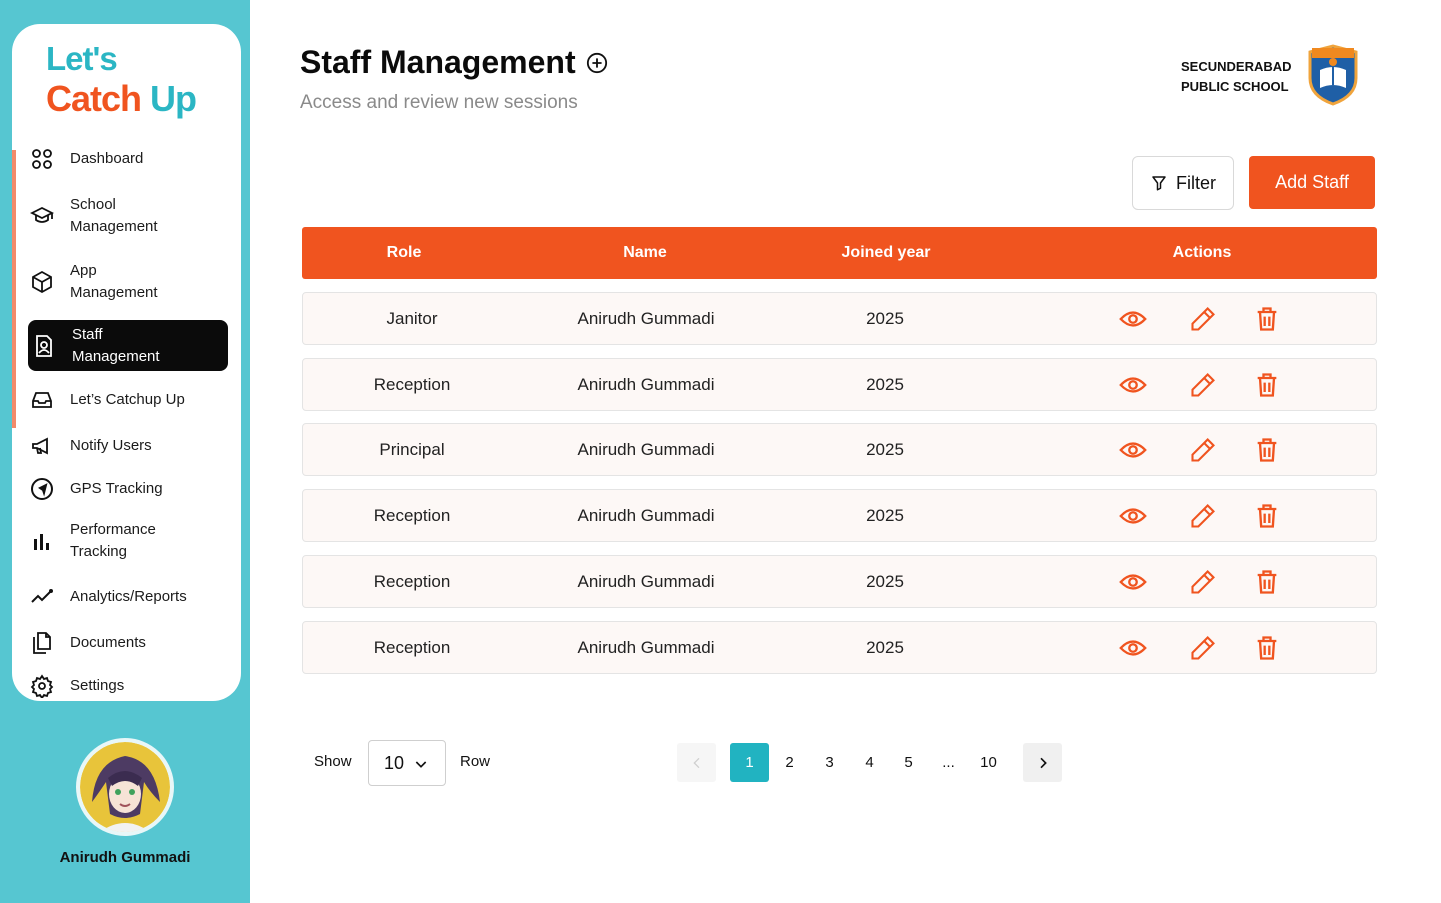  What do you see at coordinates (412, 449) in the screenshot?
I see `cell-role: Principal` at bounding box center [412, 449].